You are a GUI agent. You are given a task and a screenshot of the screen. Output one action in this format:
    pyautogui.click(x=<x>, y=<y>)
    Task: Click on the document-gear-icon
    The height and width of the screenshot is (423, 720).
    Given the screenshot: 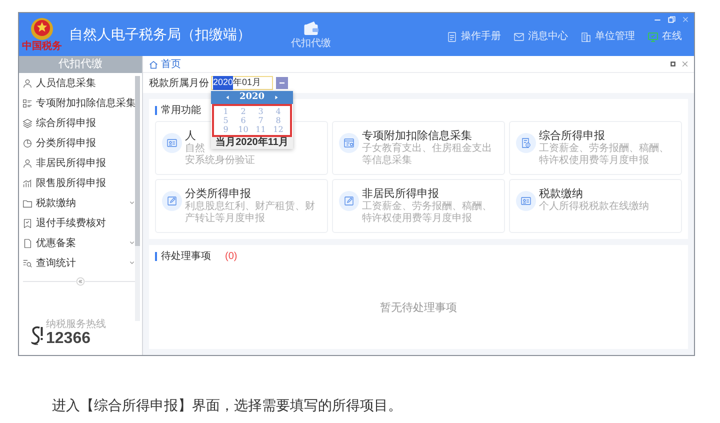 What is the action you would take?
    pyautogui.click(x=526, y=143)
    